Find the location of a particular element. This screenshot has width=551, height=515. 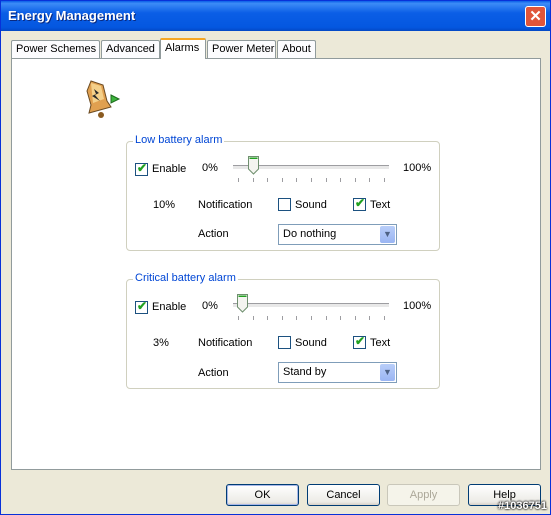

apply-button: Apply is located at coordinates (423, 495).